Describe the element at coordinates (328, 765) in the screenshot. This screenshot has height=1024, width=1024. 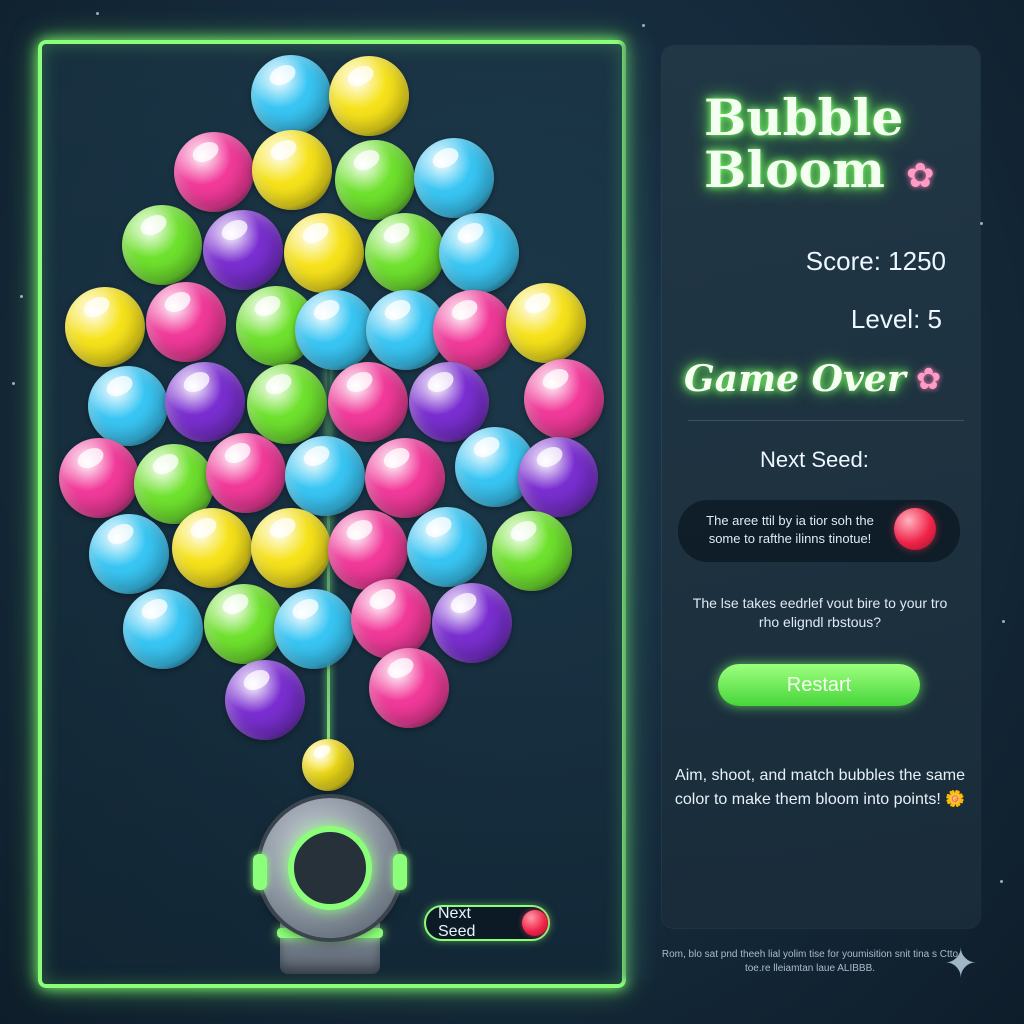
I see `loaded-bubble` at that location.